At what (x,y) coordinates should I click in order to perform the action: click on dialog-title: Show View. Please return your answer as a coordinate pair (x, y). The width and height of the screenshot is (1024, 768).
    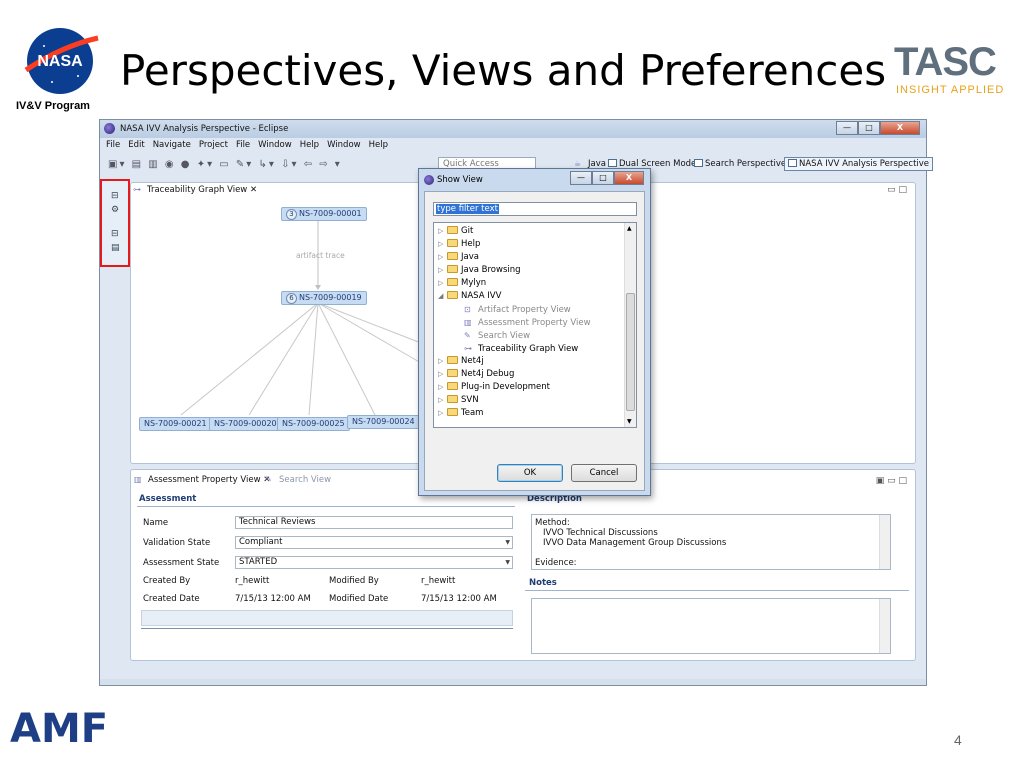
    Looking at the image, I should click on (460, 180).